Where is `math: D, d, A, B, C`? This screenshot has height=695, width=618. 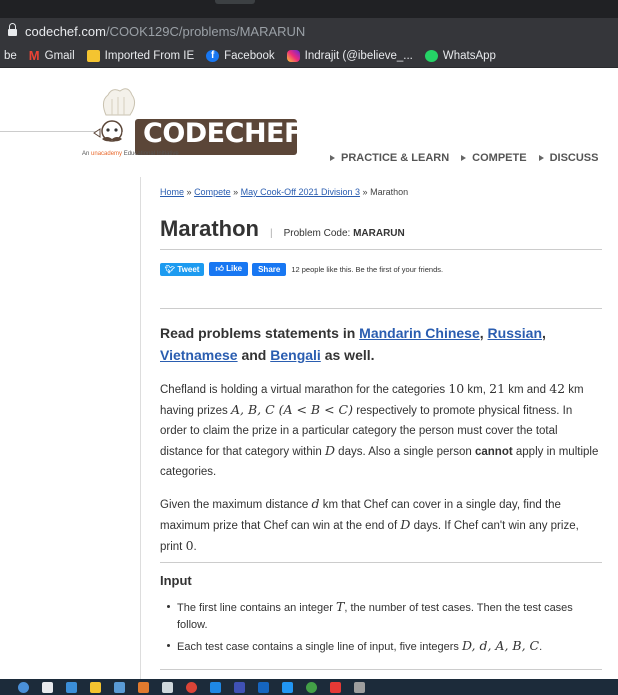 math: D, d, A, B, C is located at coordinates (500, 645).